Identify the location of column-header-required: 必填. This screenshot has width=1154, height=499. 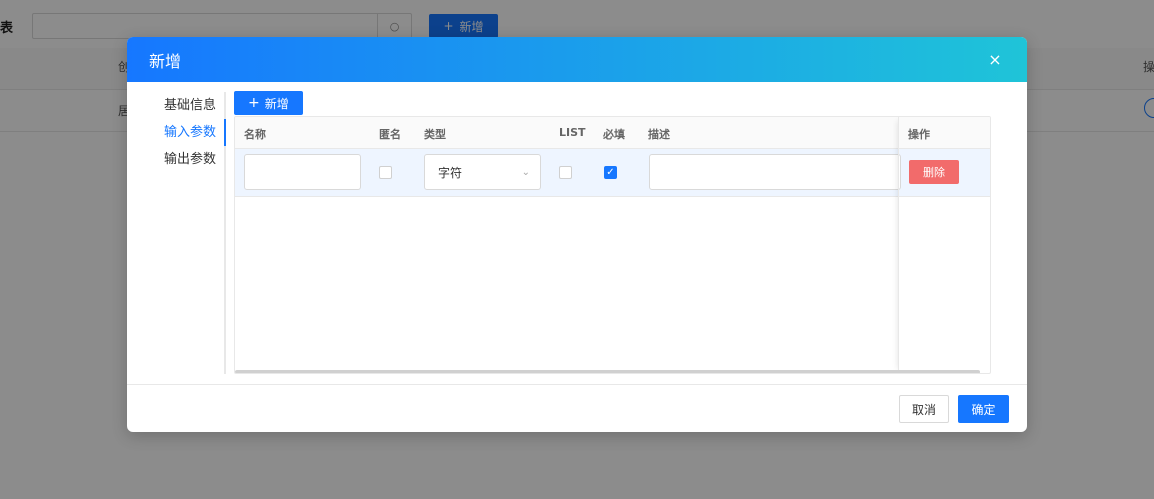
(614, 134).